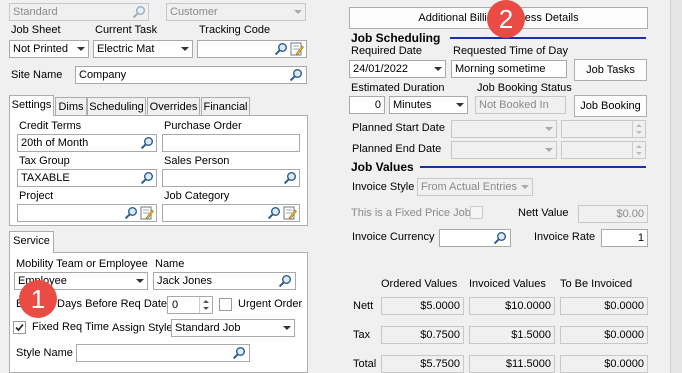  What do you see at coordinates (163, 353) in the screenshot?
I see `style-name-input` at bounding box center [163, 353].